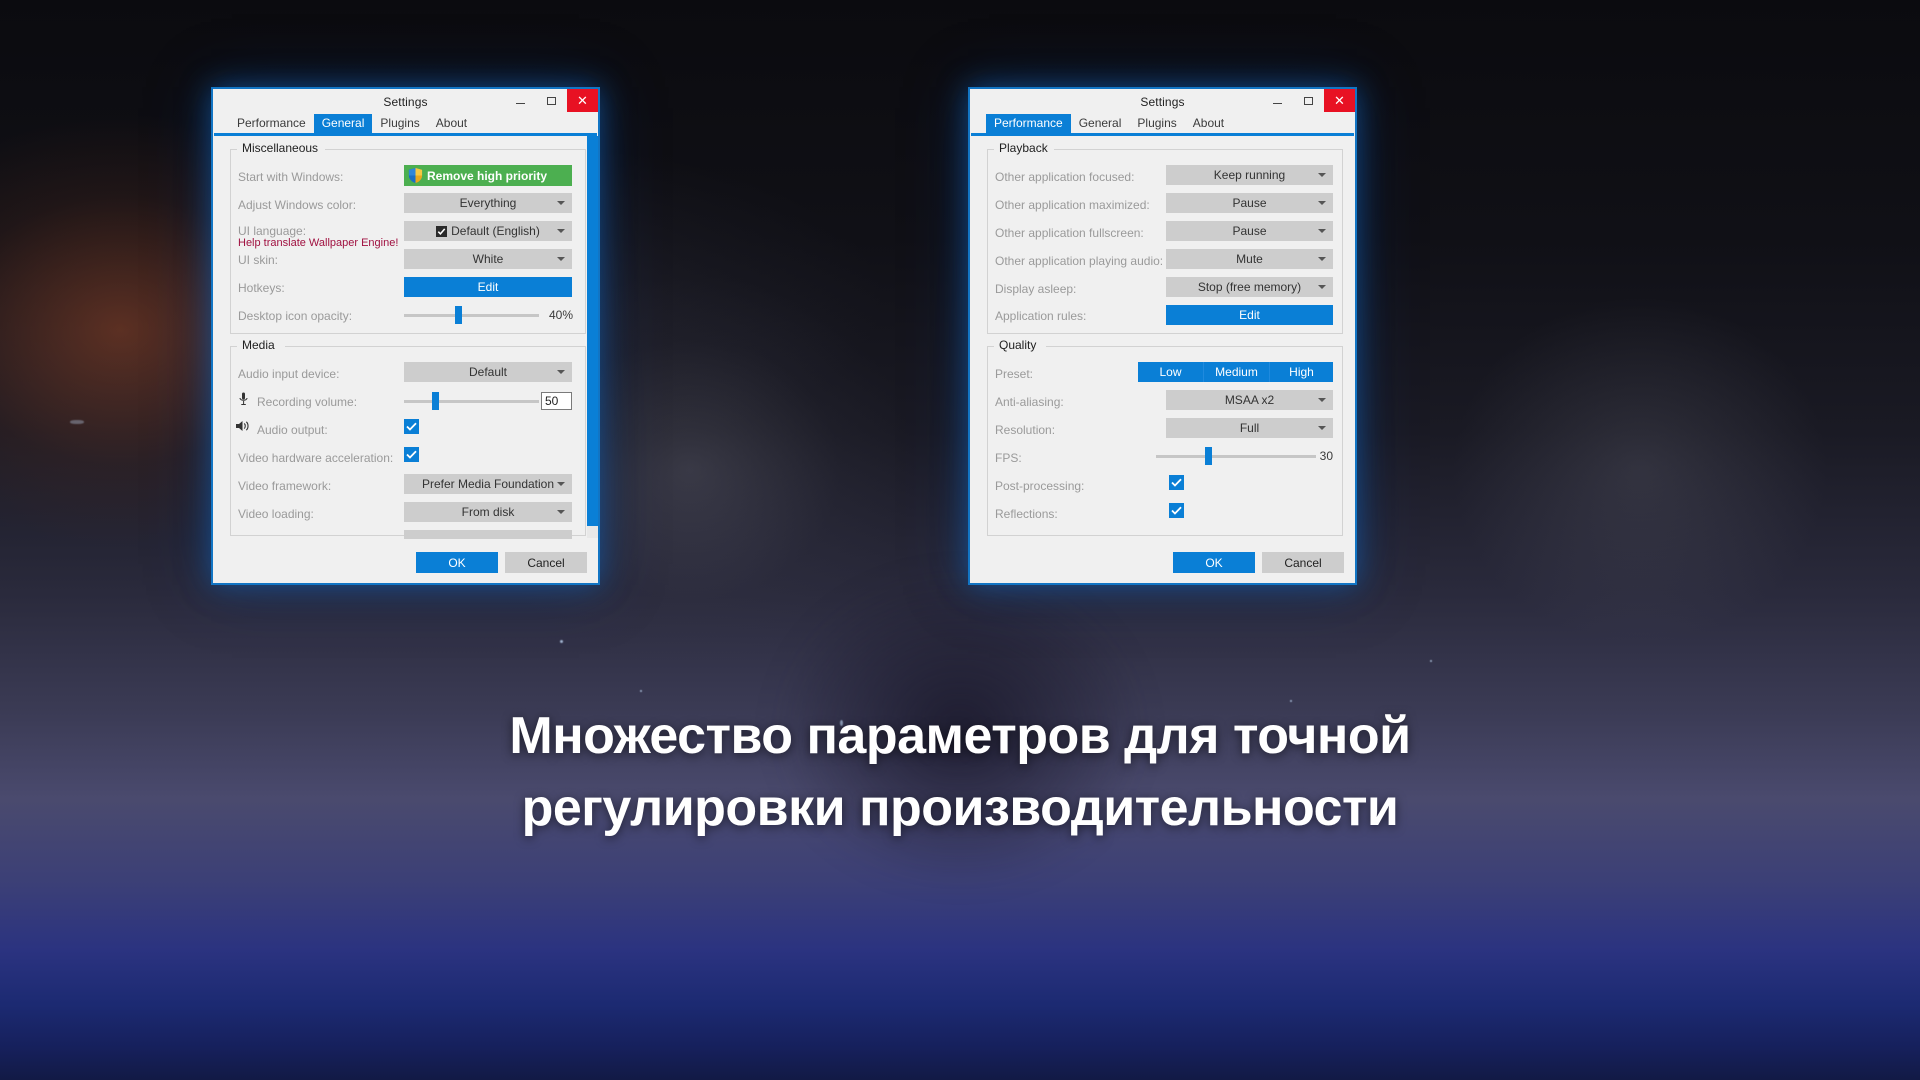 The image size is (1920, 1080). I want to click on adjust-windows-color-combo: Everything, so click(488, 203).